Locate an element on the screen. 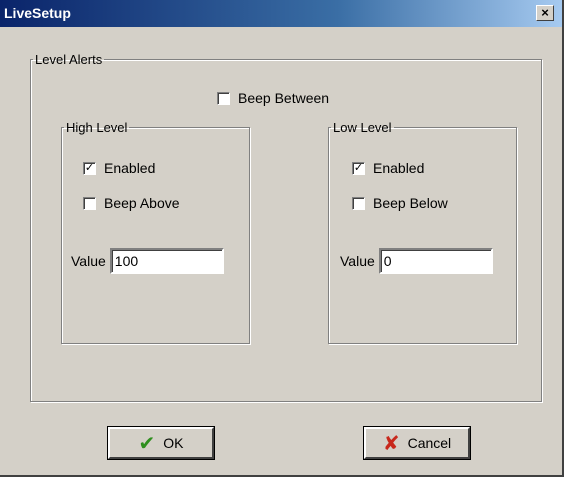 Image resolution: width=566 pixels, height=479 pixels. checkmark-icon: ✔ is located at coordinates (147, 443).